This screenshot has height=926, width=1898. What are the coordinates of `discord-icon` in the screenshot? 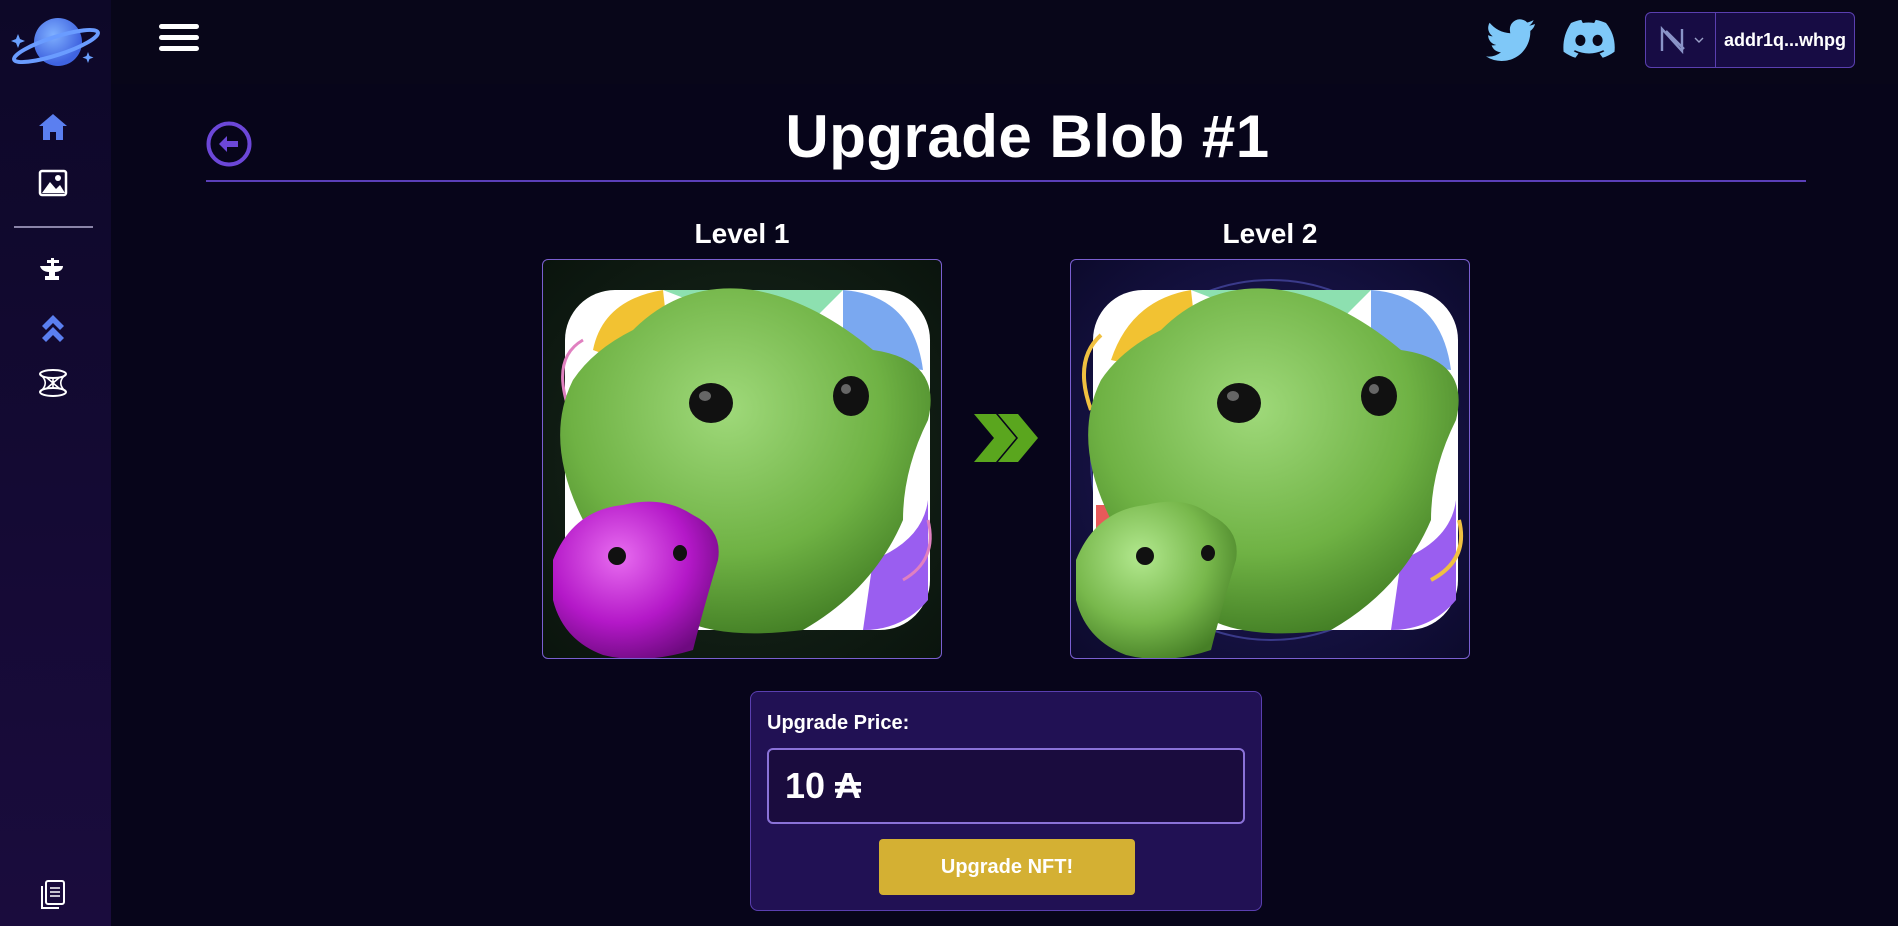 It's located at (1589, 40).